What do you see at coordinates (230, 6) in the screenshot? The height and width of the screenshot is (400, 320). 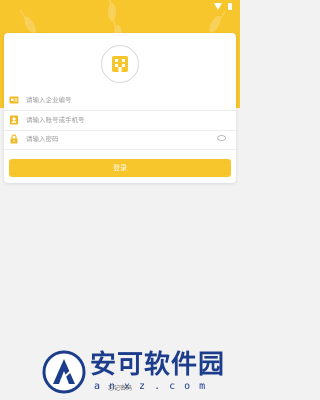 I see `battery-icon` at bounding box center [230, 6].